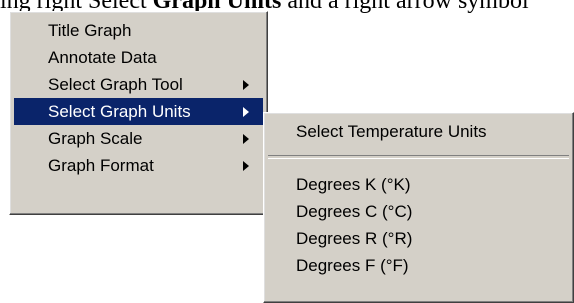 The height and width of the screenshot is (303, 574). I want to click on submenu-item-label: Select Temperature Units, so click(391, 131).